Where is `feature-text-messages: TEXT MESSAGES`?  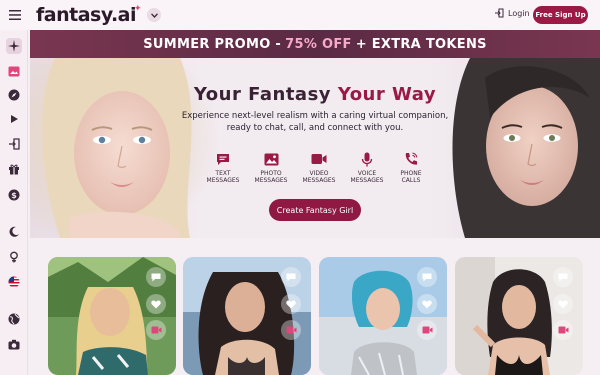 feature-text-messages: TEXT MESSAGES is located at coordinates (223, 167).